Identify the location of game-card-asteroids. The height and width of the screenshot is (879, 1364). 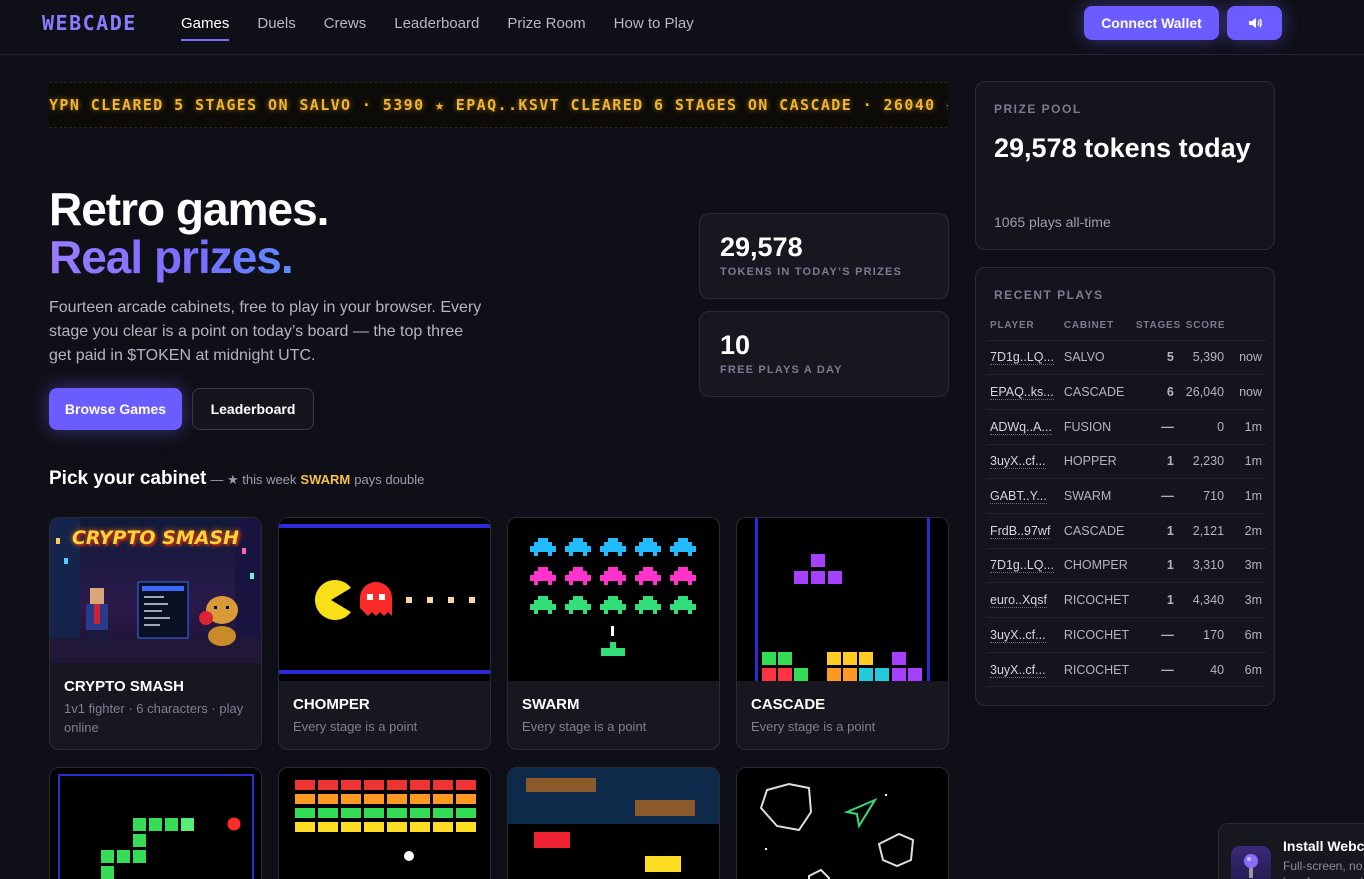
(842, 823).